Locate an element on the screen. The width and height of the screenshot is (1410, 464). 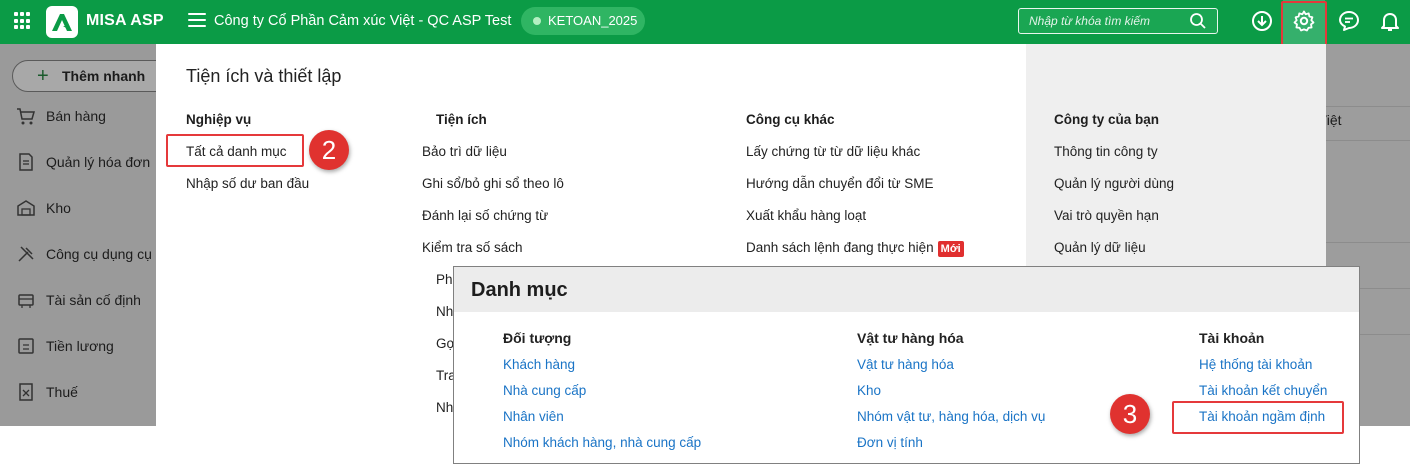
sidebar-item-label: Tiền lương is located at coordinates (80, 346).